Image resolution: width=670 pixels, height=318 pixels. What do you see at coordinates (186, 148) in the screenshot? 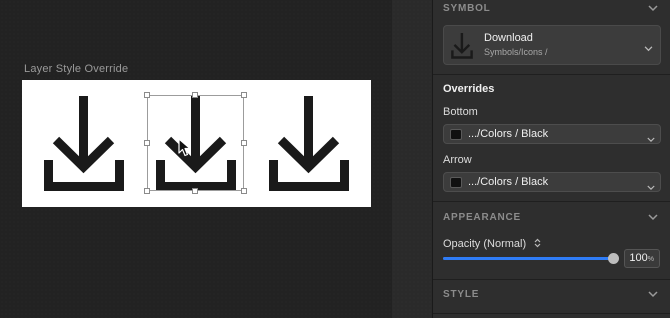
I see `mouse-cursor-icon` at bounding box center [186, 148].